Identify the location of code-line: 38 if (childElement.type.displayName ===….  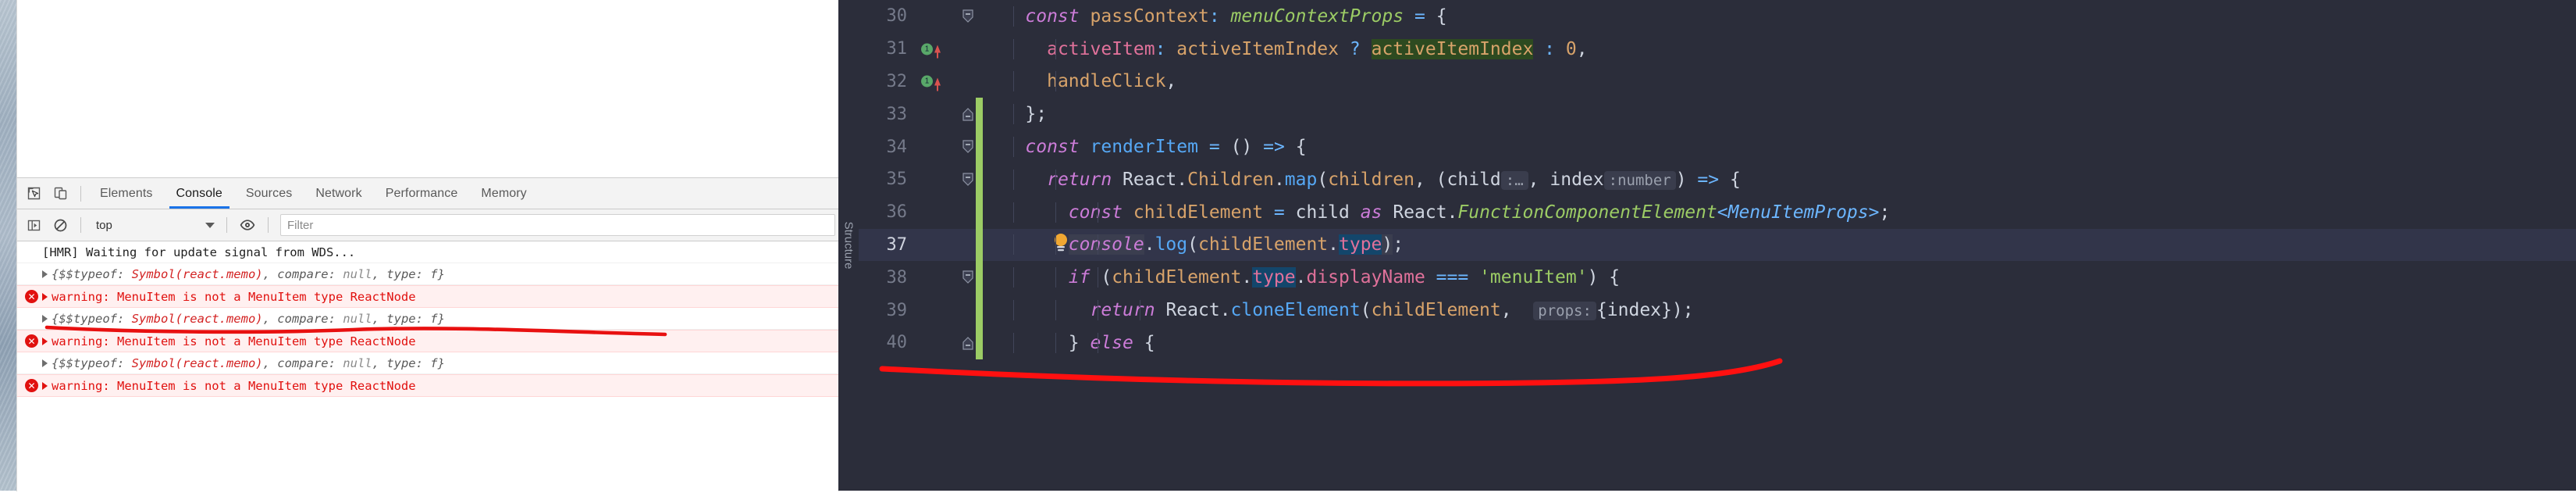
(1717, 278).